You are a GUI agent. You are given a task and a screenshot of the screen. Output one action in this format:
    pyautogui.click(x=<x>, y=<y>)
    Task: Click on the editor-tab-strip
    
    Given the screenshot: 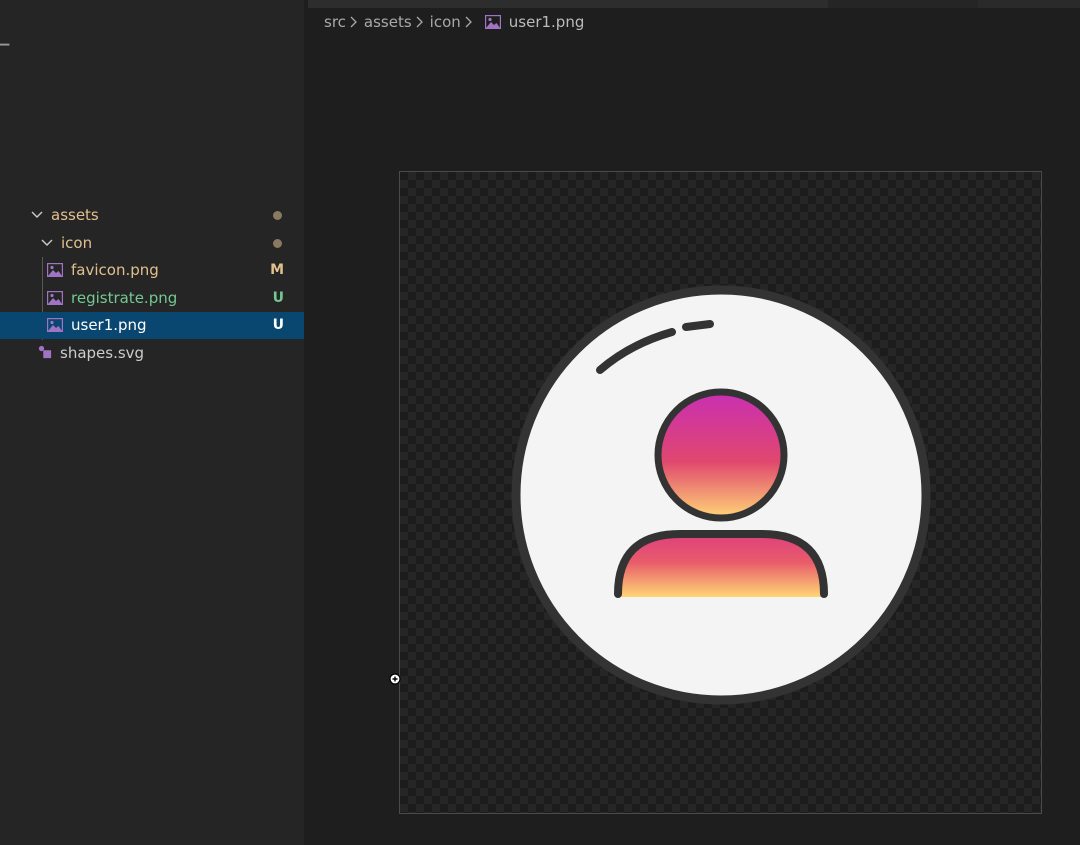 What is the action you would take?
    pyautogui.click(x=694, y=4)
    